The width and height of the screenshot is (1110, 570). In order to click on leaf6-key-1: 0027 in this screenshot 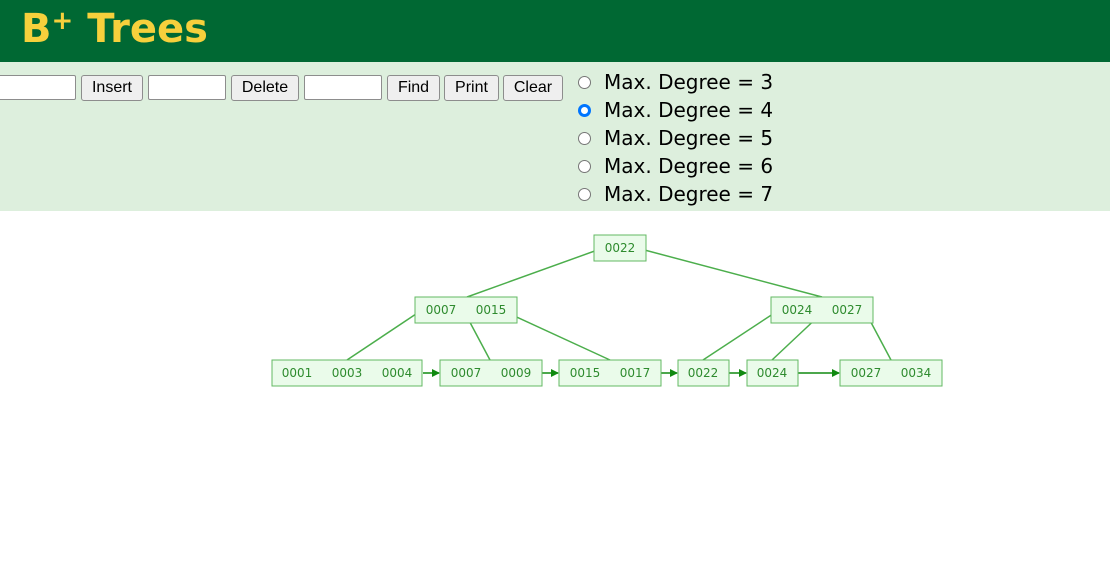, I will do `click(866, 373)`.